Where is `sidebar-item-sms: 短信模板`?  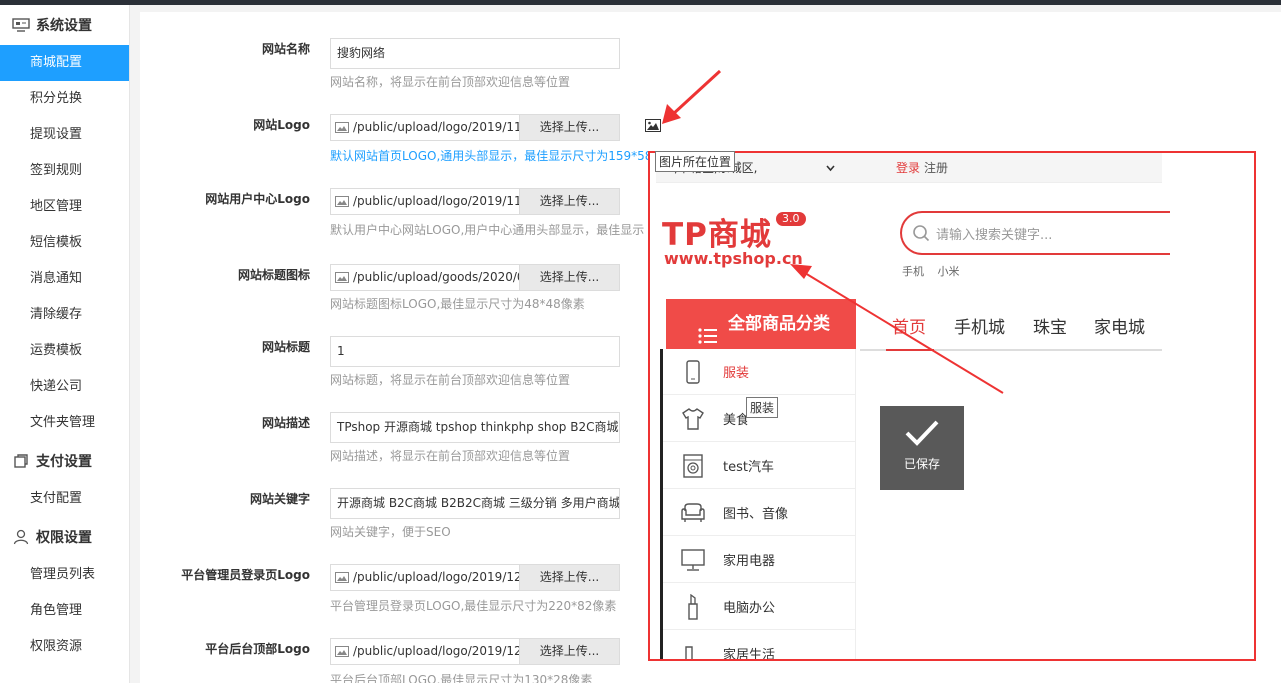
sidebar-item-sms: 短信模板 is located at coordinates (64, 243).